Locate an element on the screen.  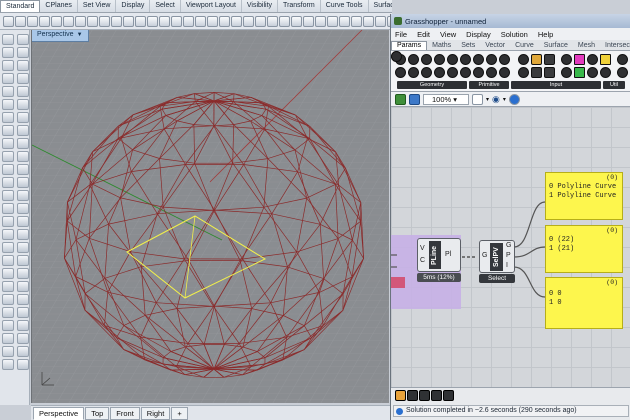
add-view-tab-icon: + is located at coordinates (179, 413).